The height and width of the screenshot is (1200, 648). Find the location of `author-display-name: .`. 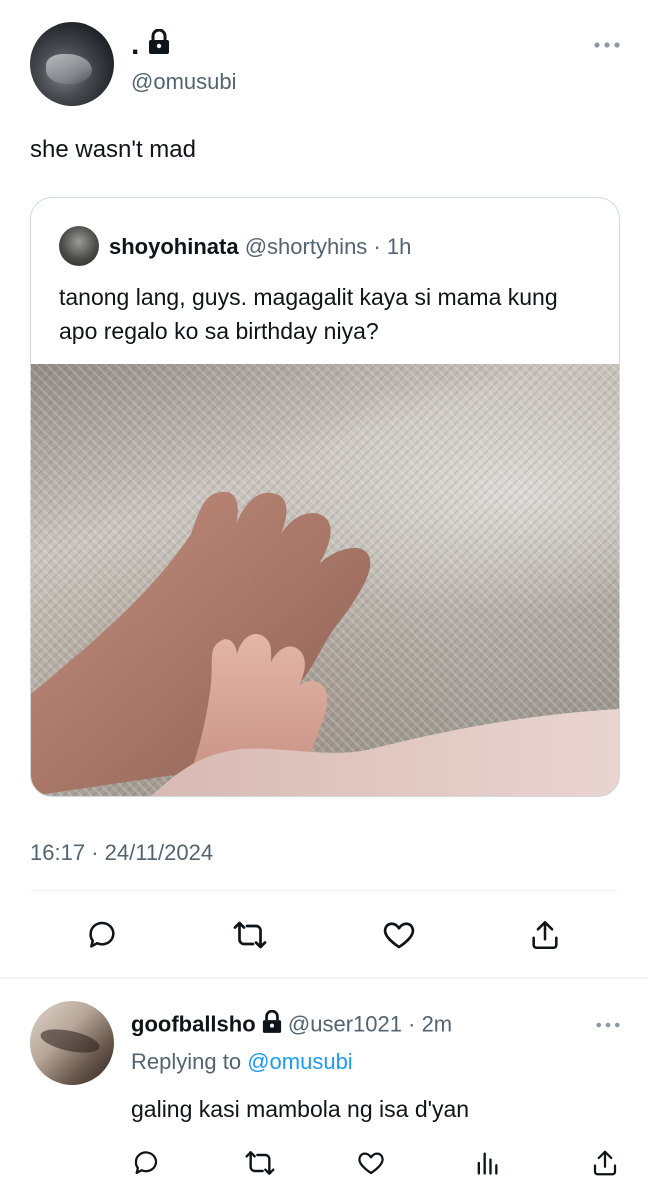

author-display-name: . is located at coordinates (150, 45).